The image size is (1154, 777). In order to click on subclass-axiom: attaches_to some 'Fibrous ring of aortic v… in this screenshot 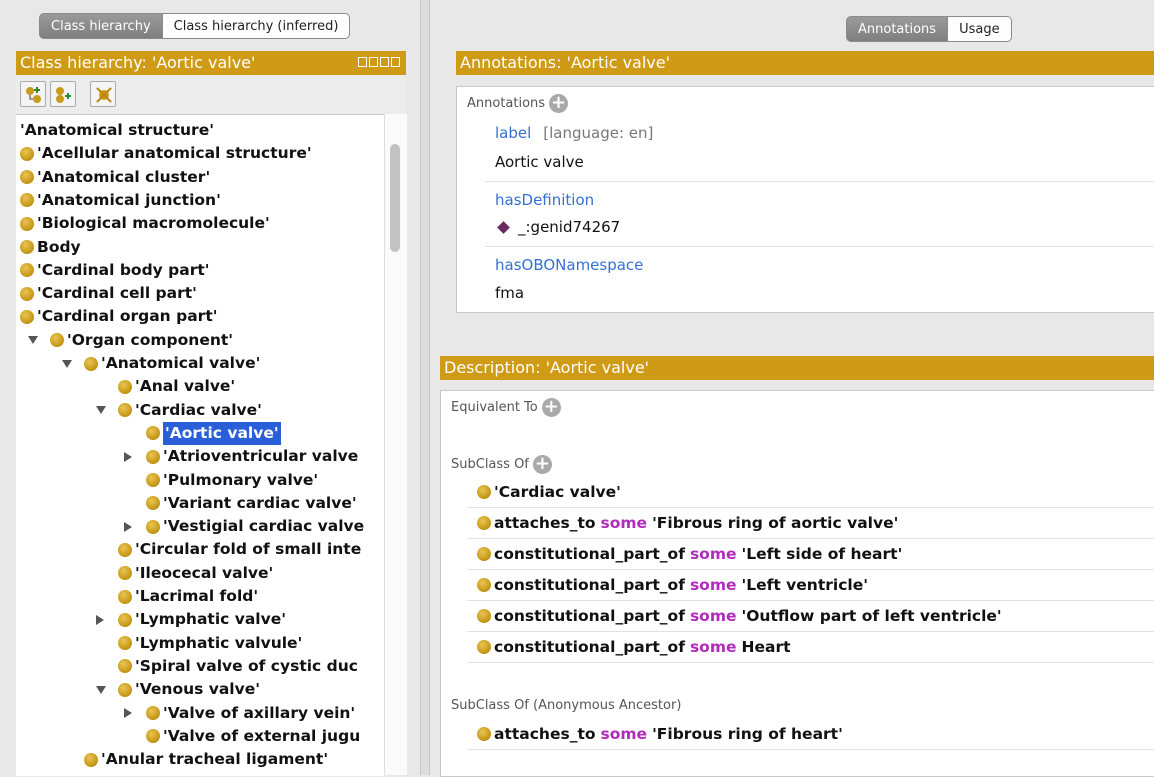, I will do `click(687, 523)`.